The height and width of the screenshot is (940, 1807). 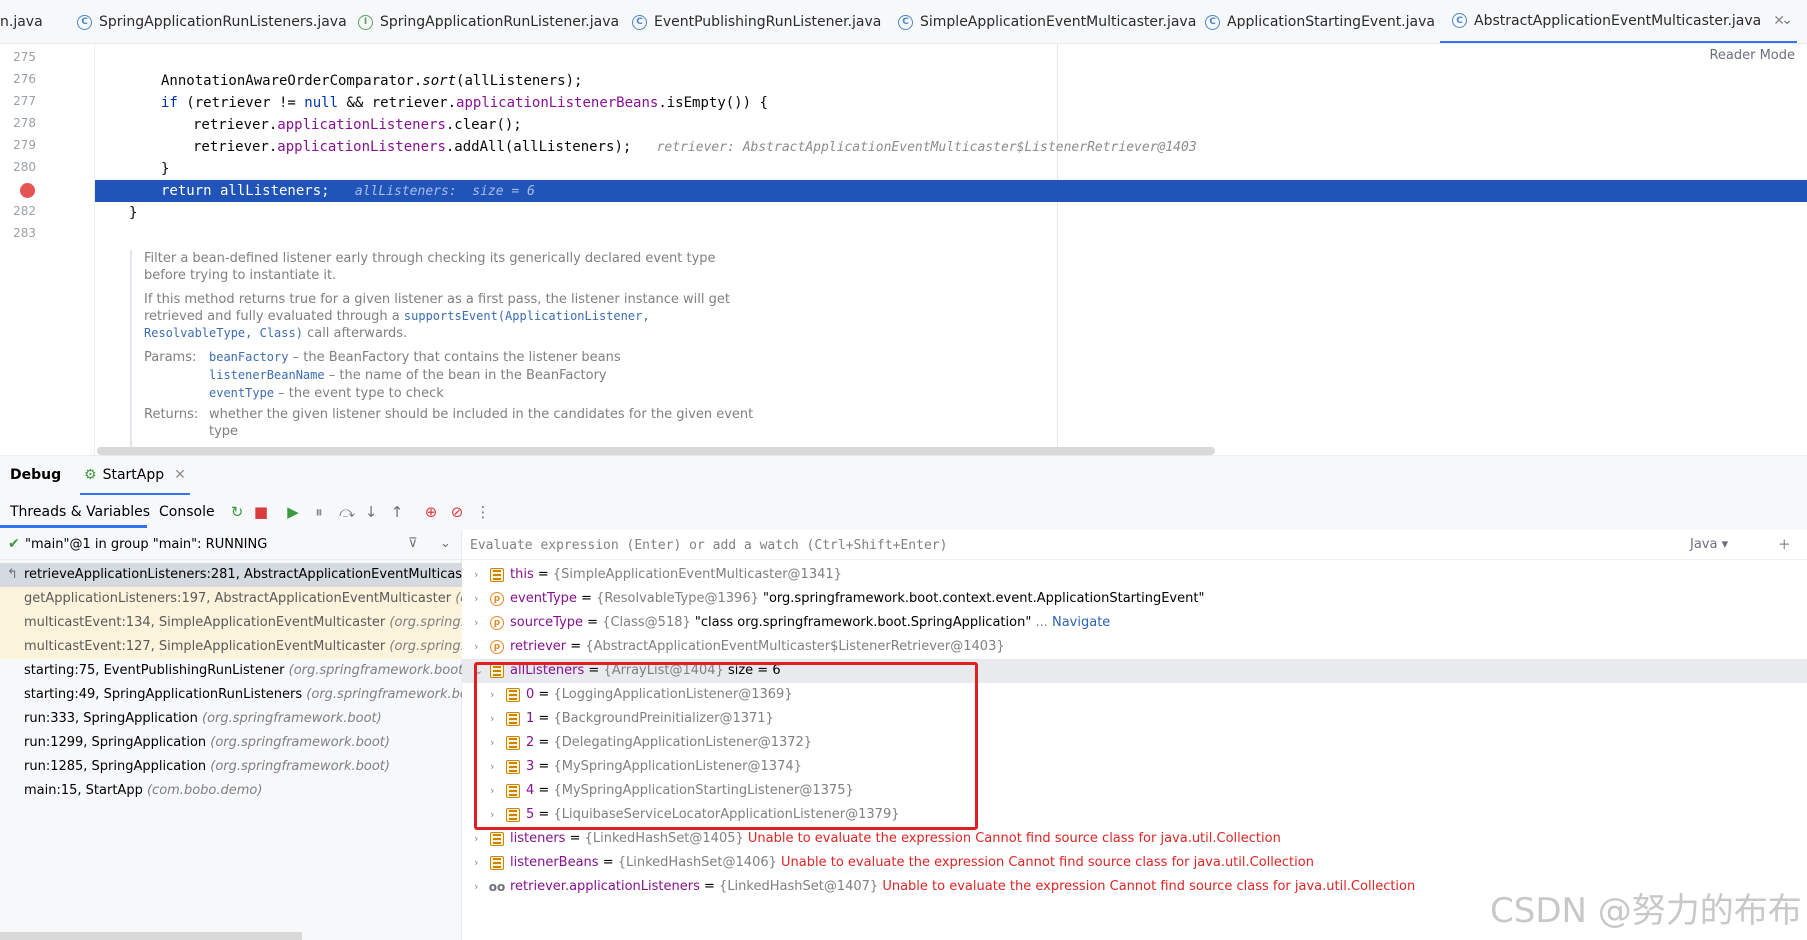 What do you see at coordinates (371, 512) in the screenshot?
I see `step-into-icon: ↓` at bounding box center [371, 512].